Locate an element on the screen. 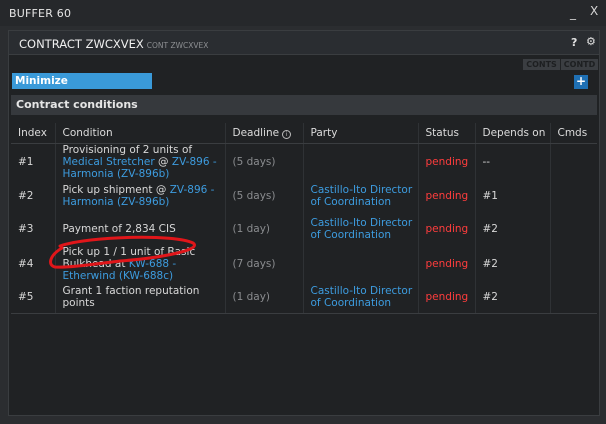 The width and height of the screenshot is (606, 424). row-index: #4 is located at coordinates (33, 263).